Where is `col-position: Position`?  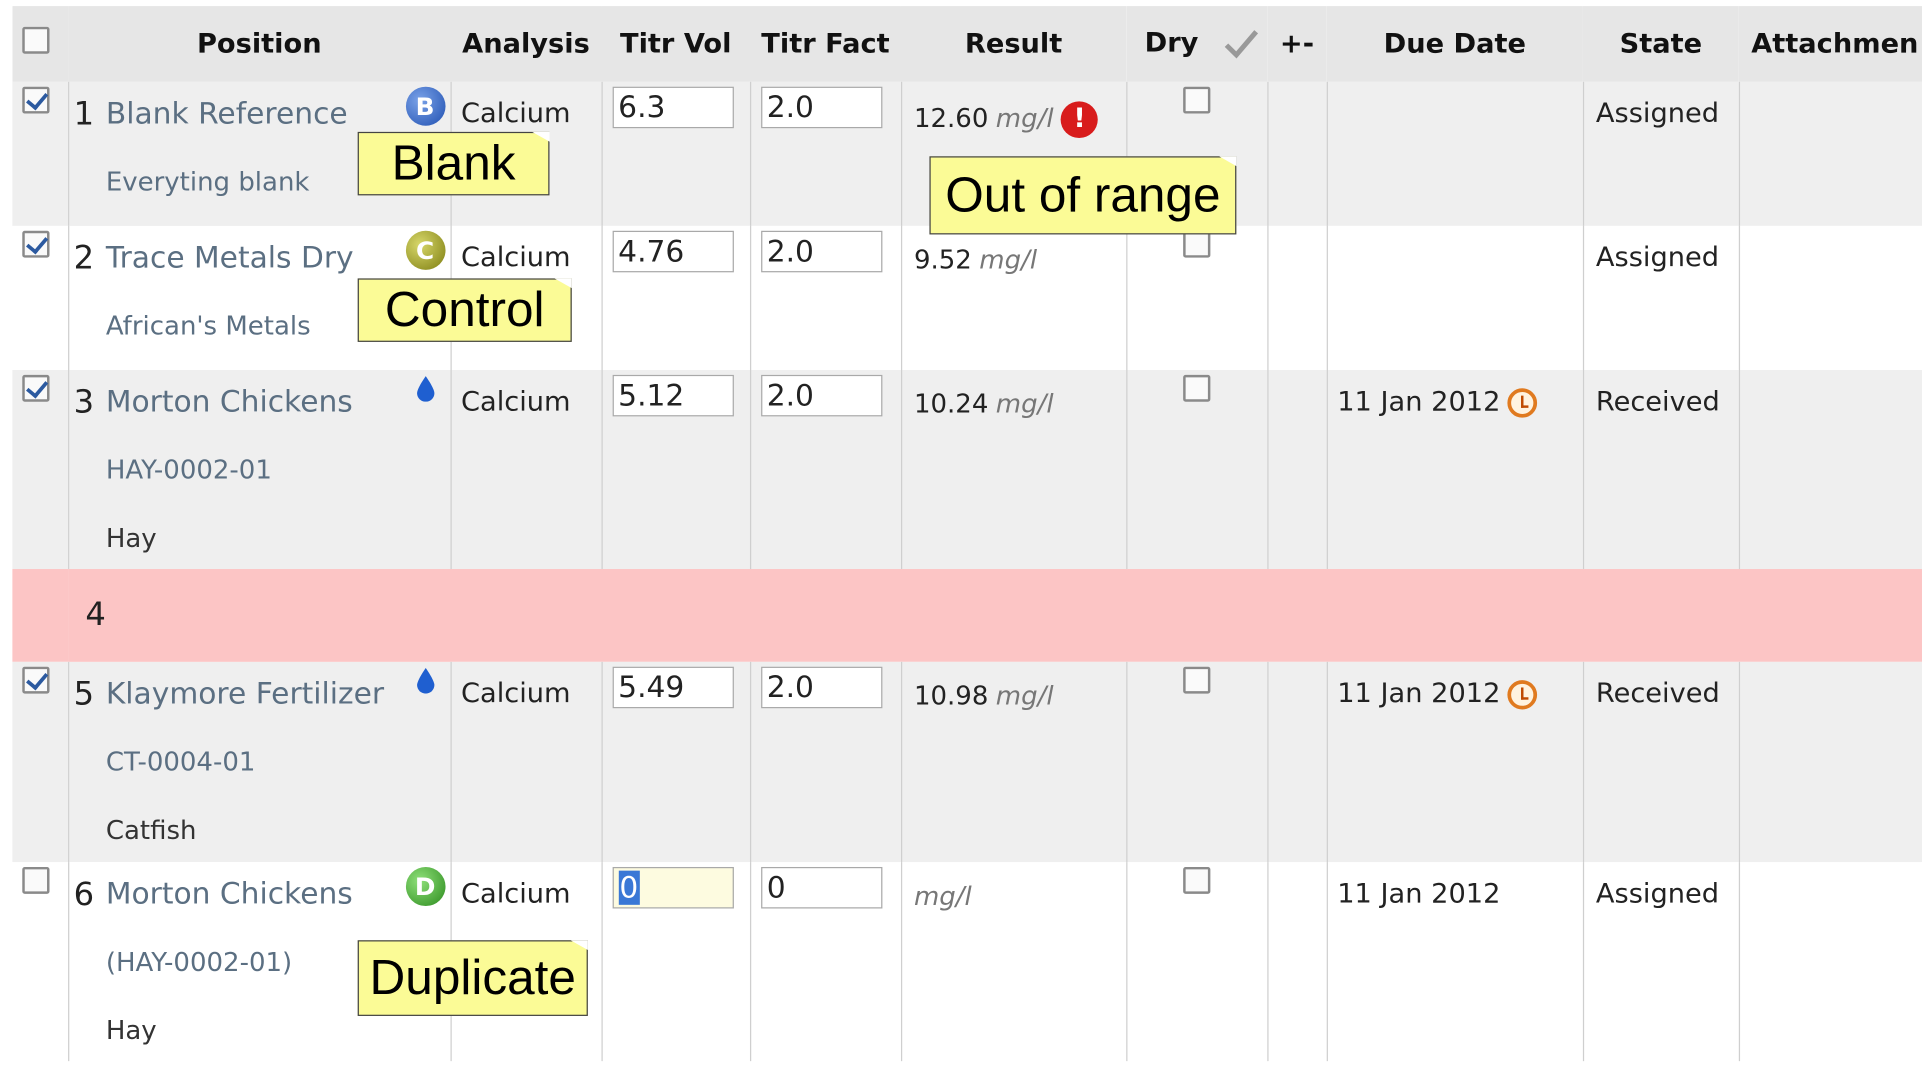
col-position: Position is located at coordinates (259, 44).